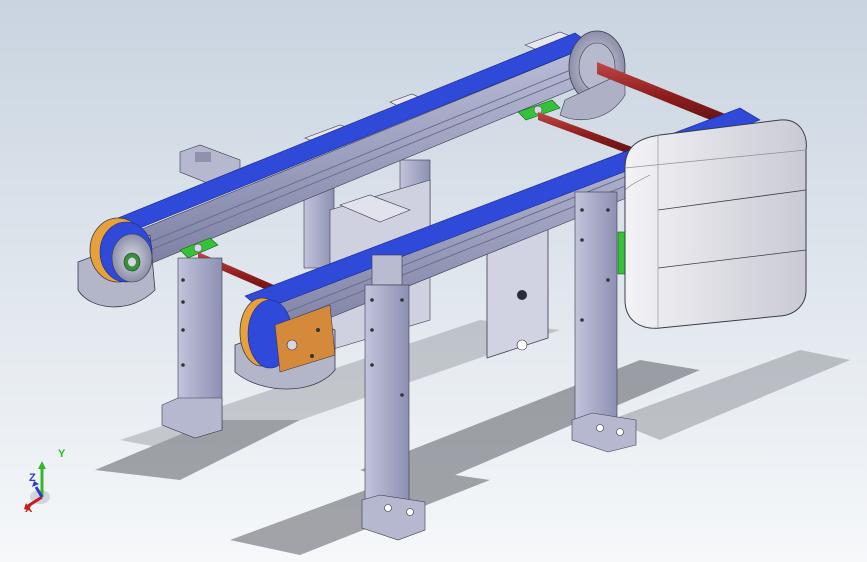  What do you see at coordinates (32, 478) in the screenshot?
I see `triad-z-label: Z` at bounding box center [32, 478].